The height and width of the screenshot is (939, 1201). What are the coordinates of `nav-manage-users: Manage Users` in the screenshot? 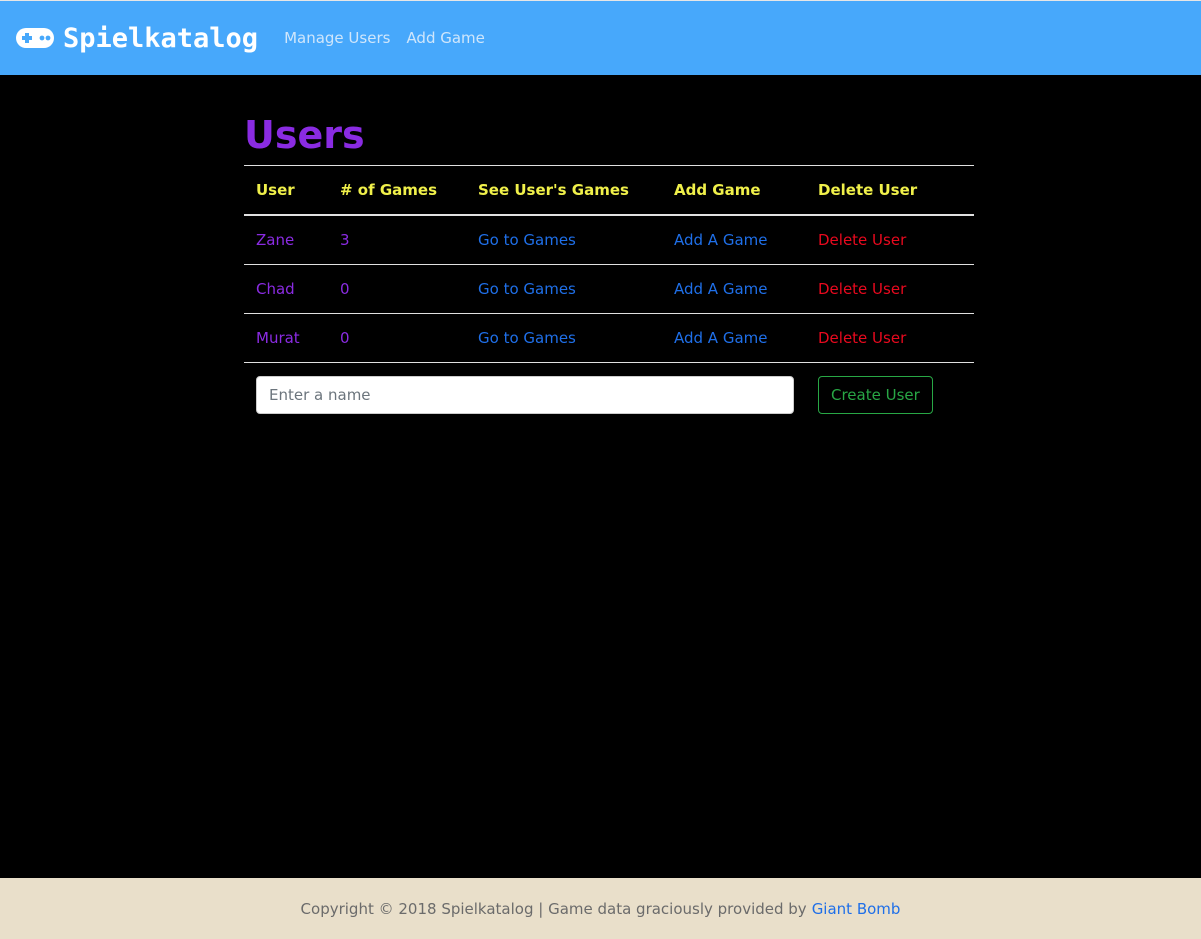 It's located at (337, 38).